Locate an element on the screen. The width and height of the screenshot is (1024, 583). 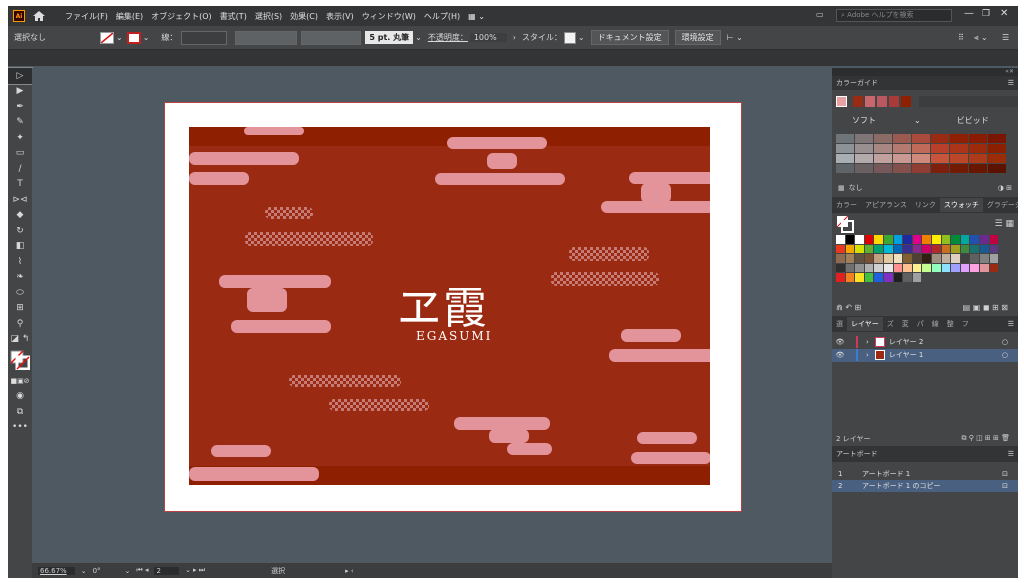
arrange-icon: ▭ is located at coordinates (820, 14).